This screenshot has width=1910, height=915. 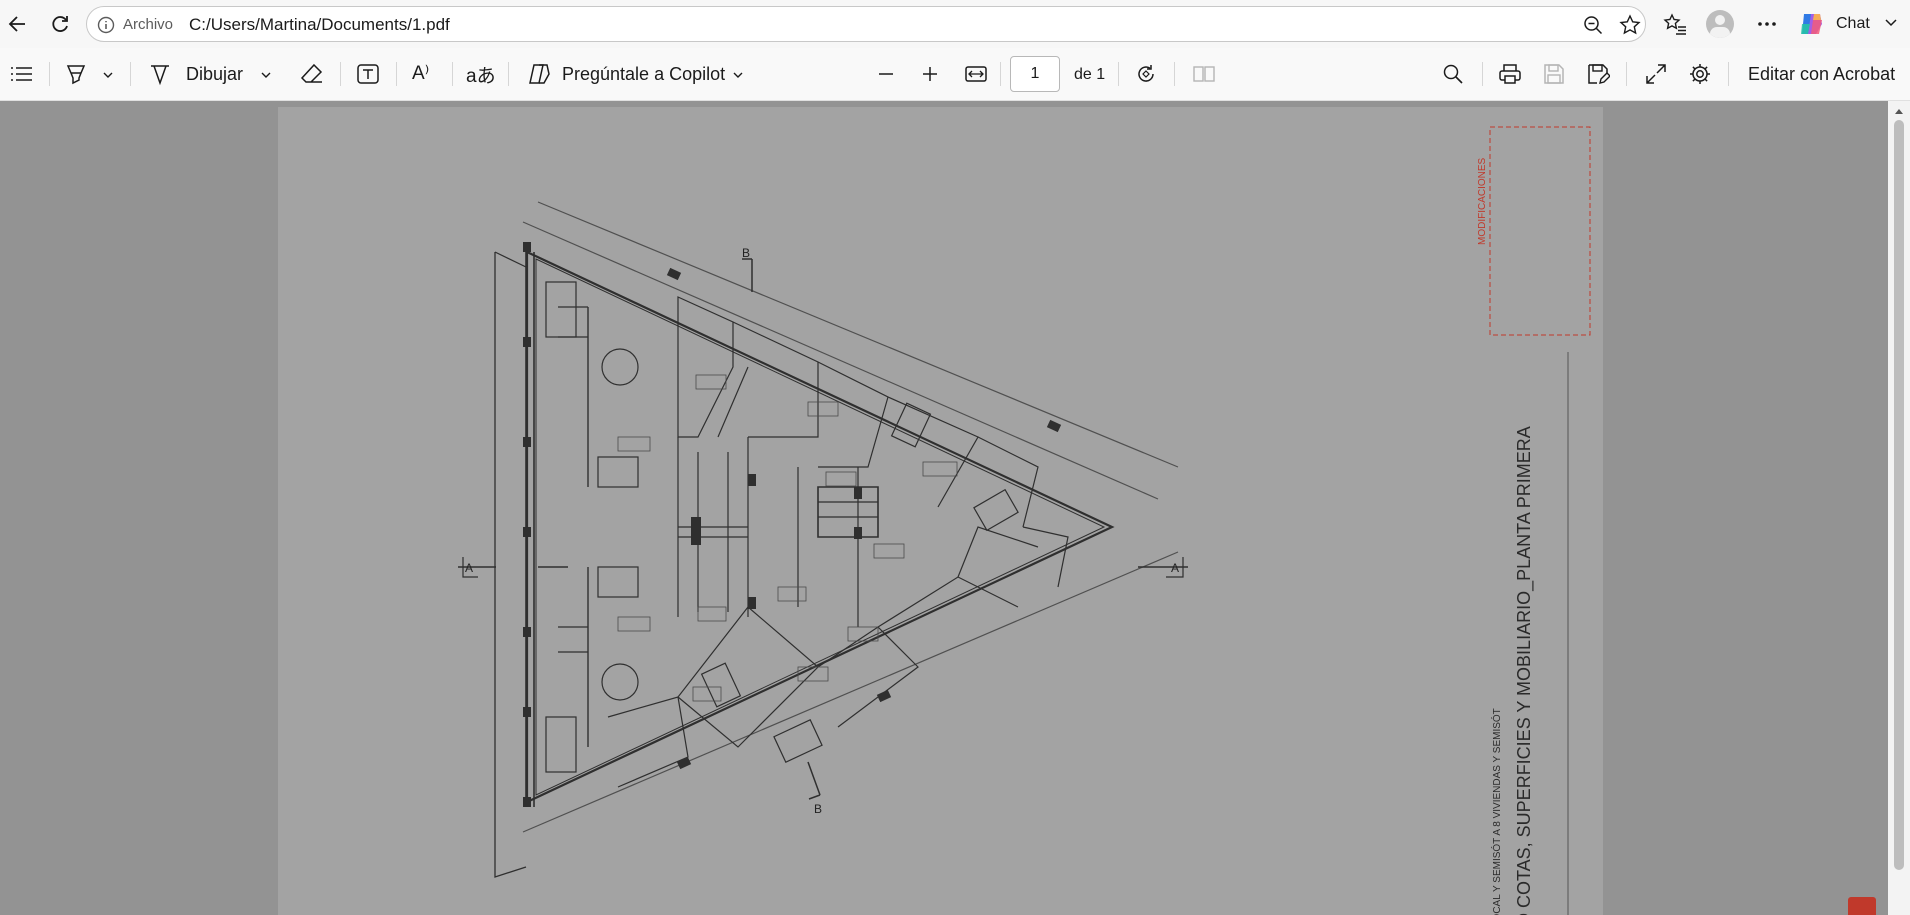 I want to click on edit-with-acrobat-button: Editar con Acrobat, so click(x=1821, y=74).